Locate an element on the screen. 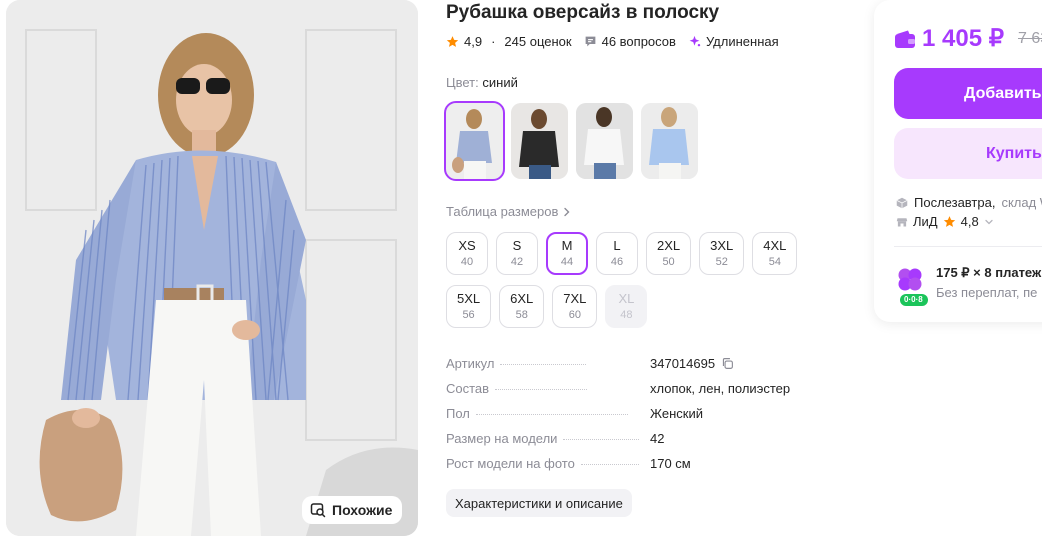  color-swatch-white is located at coordinates (604, 141).